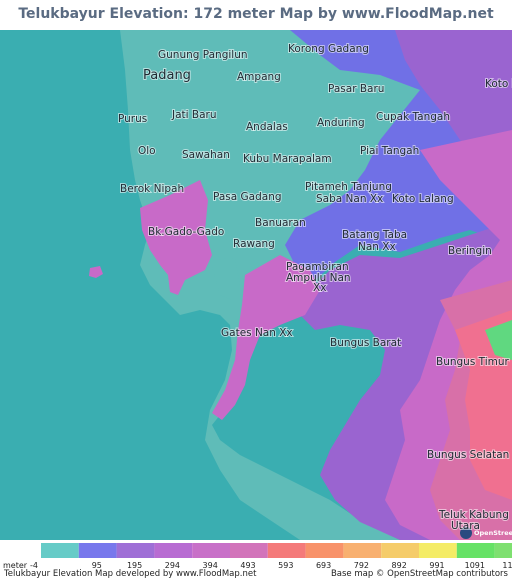 Image resolution: width=512 pixels, height=582 pixels. Describe the element at coordinates (473, 362) in the screenshot. I see `place-label: Bungus Timur` at that location.